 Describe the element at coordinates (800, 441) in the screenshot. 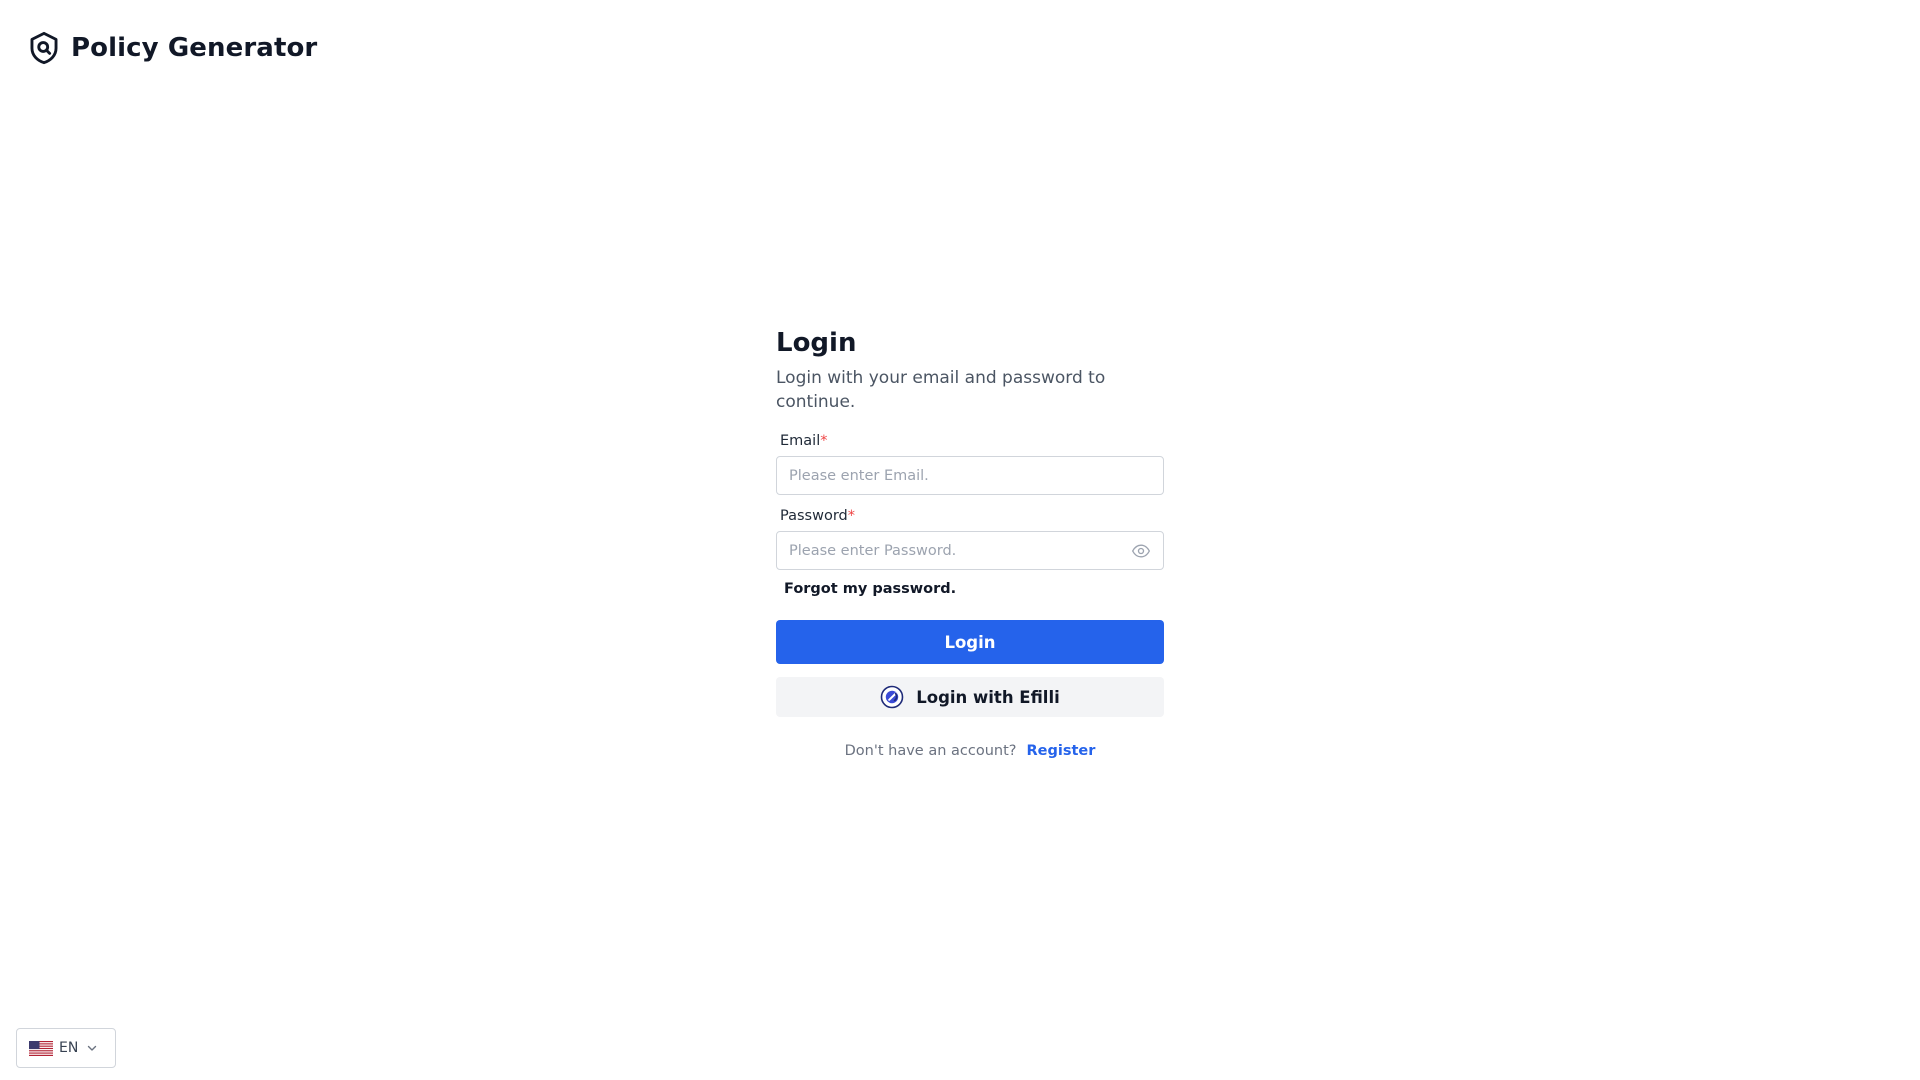

I see `email-label-text: Email` at that location.